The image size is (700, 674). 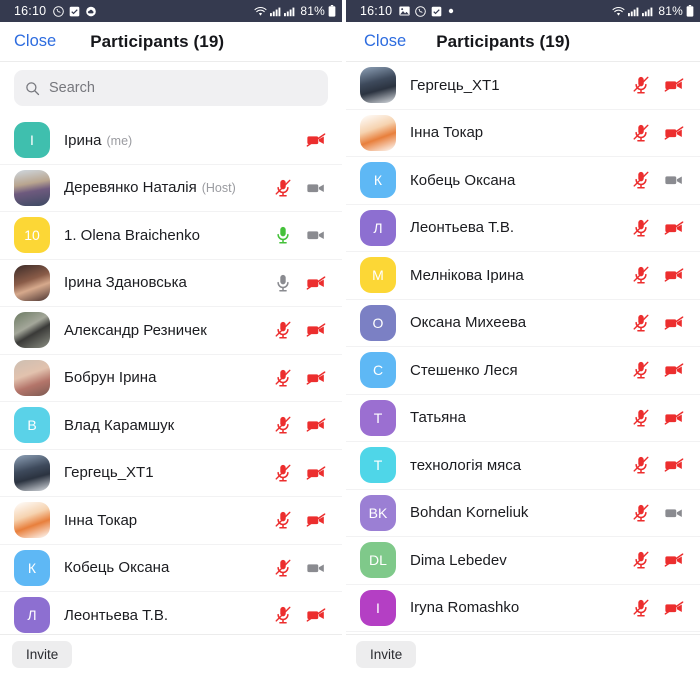 What do you see at coordinates (59, 11) in the screenshot?
I see `viber-icon` at bounding box center [59, 11].